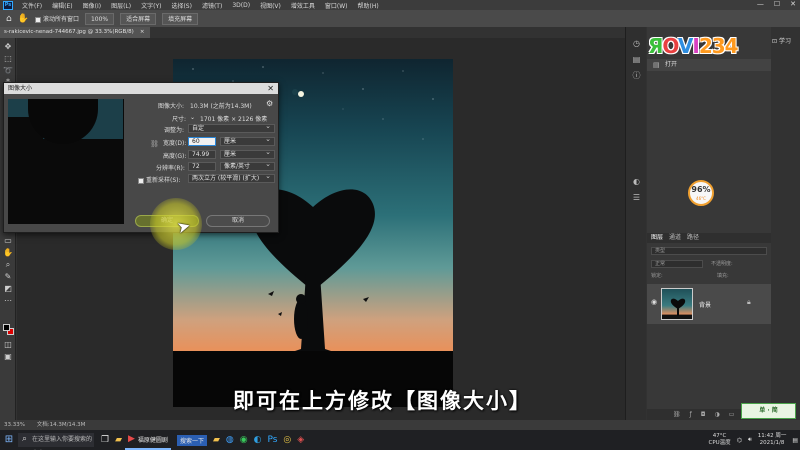  I want to click on network-icon: ⌬, so click(739, 440).